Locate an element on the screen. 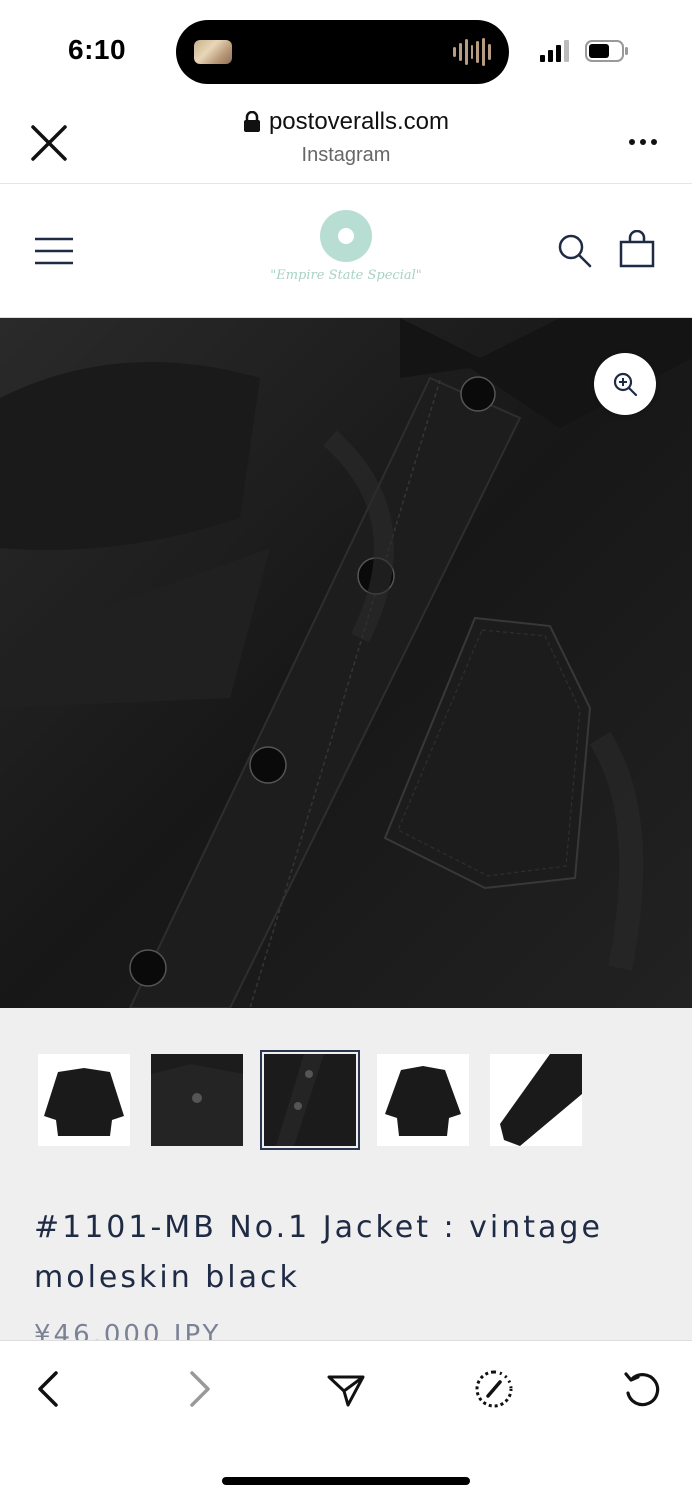 This screenshot has width=692, height=1500. search-icon is located at coordinates (574, 250).